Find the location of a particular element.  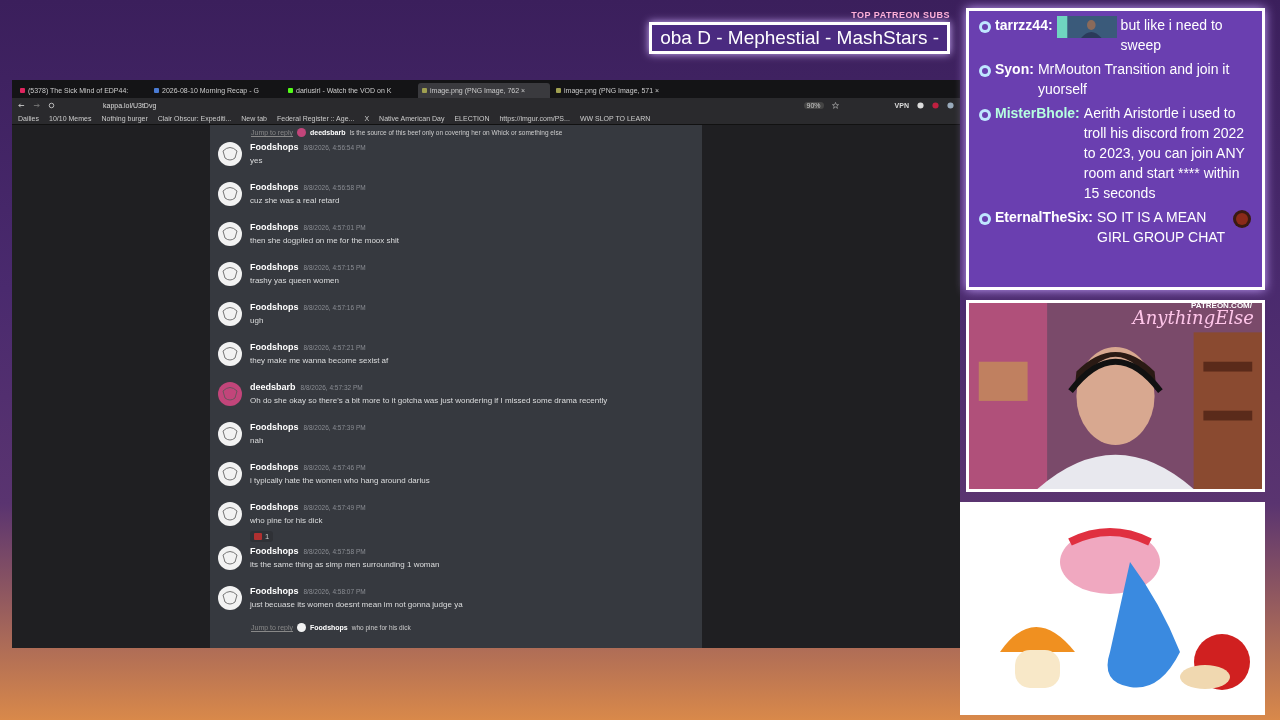

patreon-ticker: oba D - Mephestial - MashStars - is located at coordinates (799, 38).